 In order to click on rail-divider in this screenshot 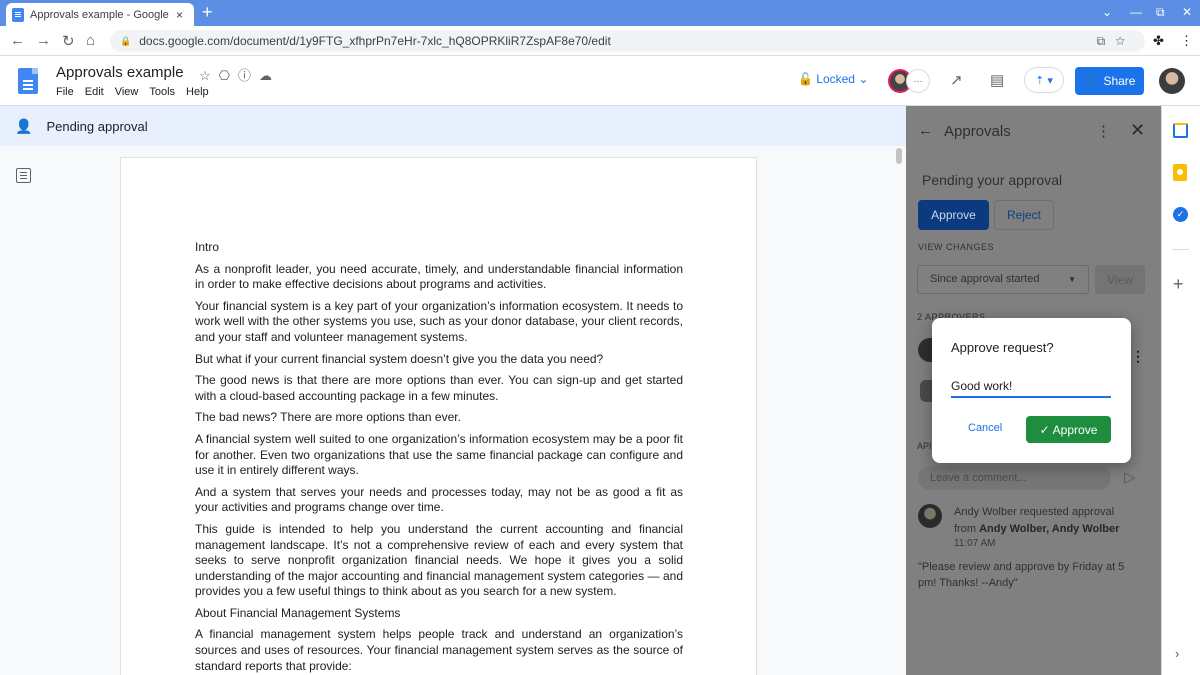, I will do `click(1180, 249)`.